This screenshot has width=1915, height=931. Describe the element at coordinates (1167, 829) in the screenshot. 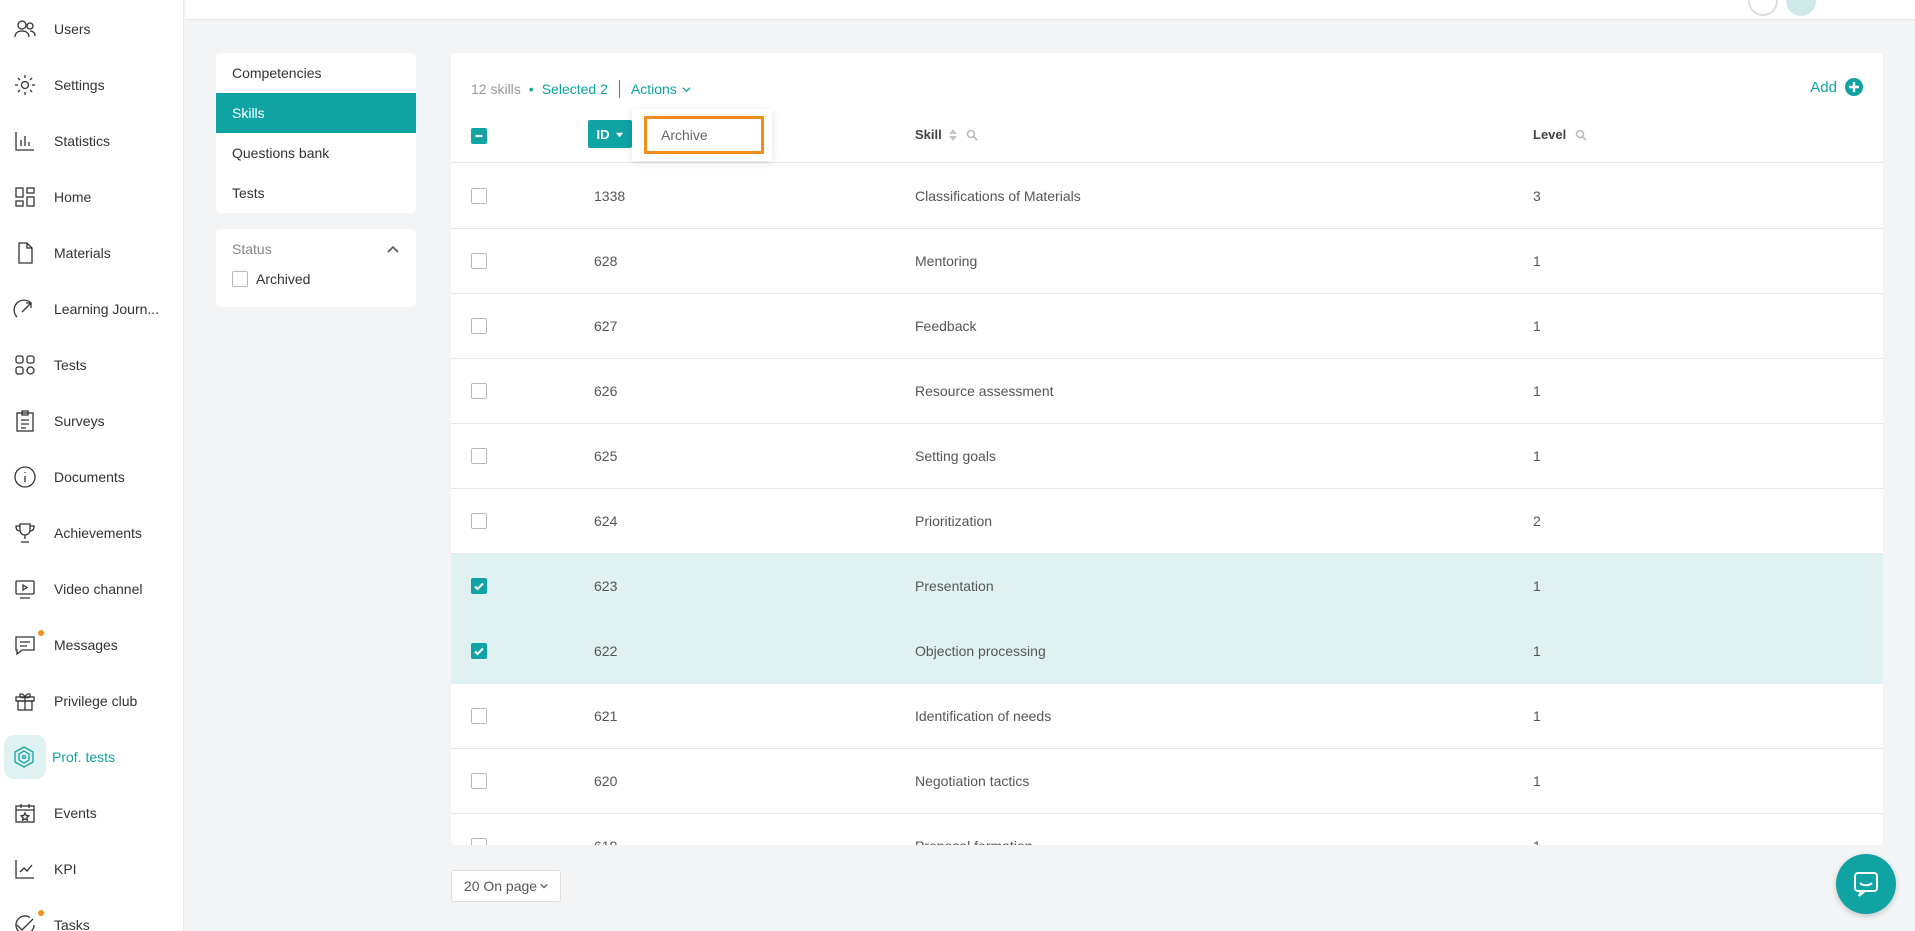

I see `table-row: 619 Proposal formation 1` at that location.